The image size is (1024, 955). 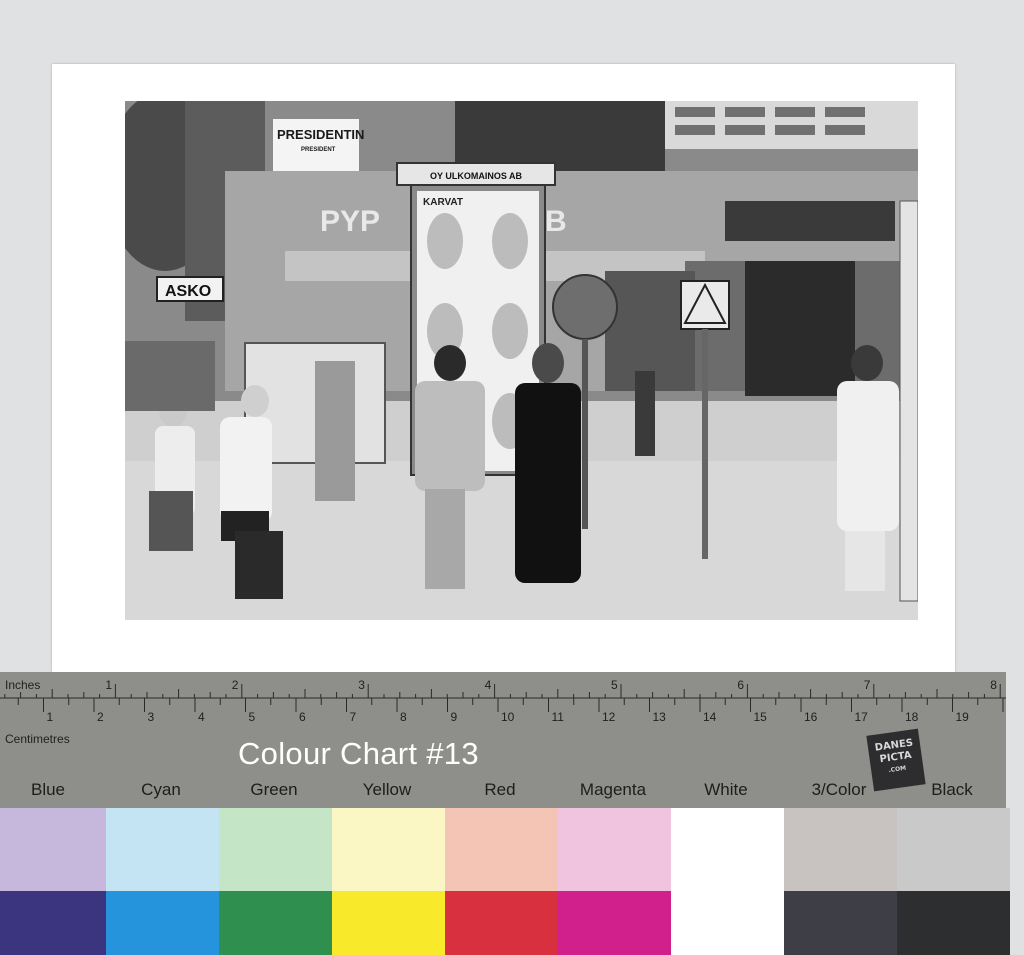 What do you see at coordinates (613, 789) in the screenshot?
I see `swatch-label-magenta: Magenta` at bounding box center [613, 789].